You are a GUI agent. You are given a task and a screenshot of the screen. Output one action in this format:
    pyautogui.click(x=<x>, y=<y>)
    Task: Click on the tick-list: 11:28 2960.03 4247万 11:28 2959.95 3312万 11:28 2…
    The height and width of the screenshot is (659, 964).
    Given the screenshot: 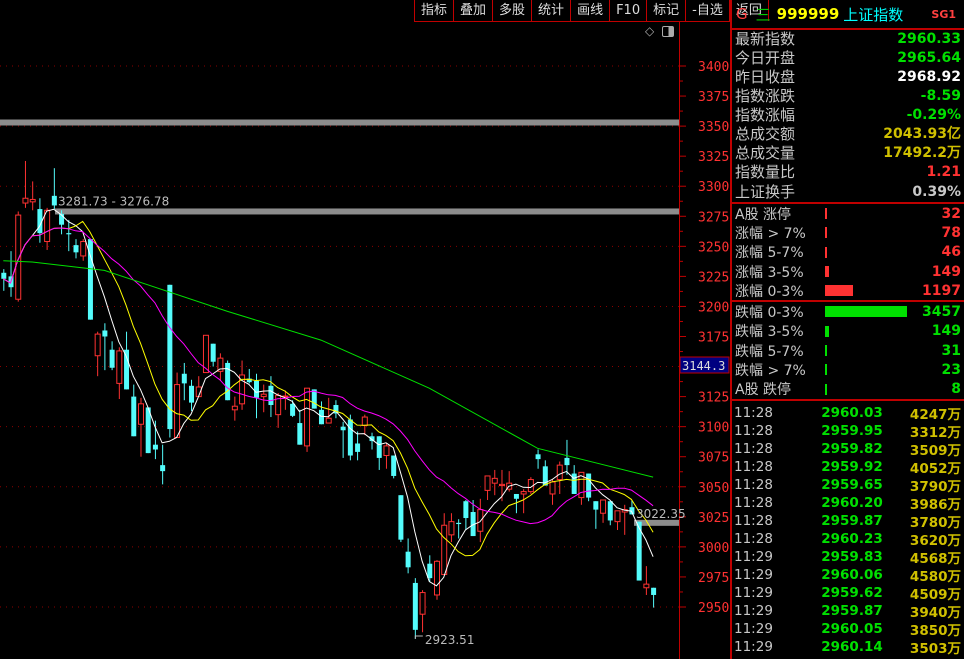 What is the action you would take?
    pyautogui.click(x=848, y=529)
    